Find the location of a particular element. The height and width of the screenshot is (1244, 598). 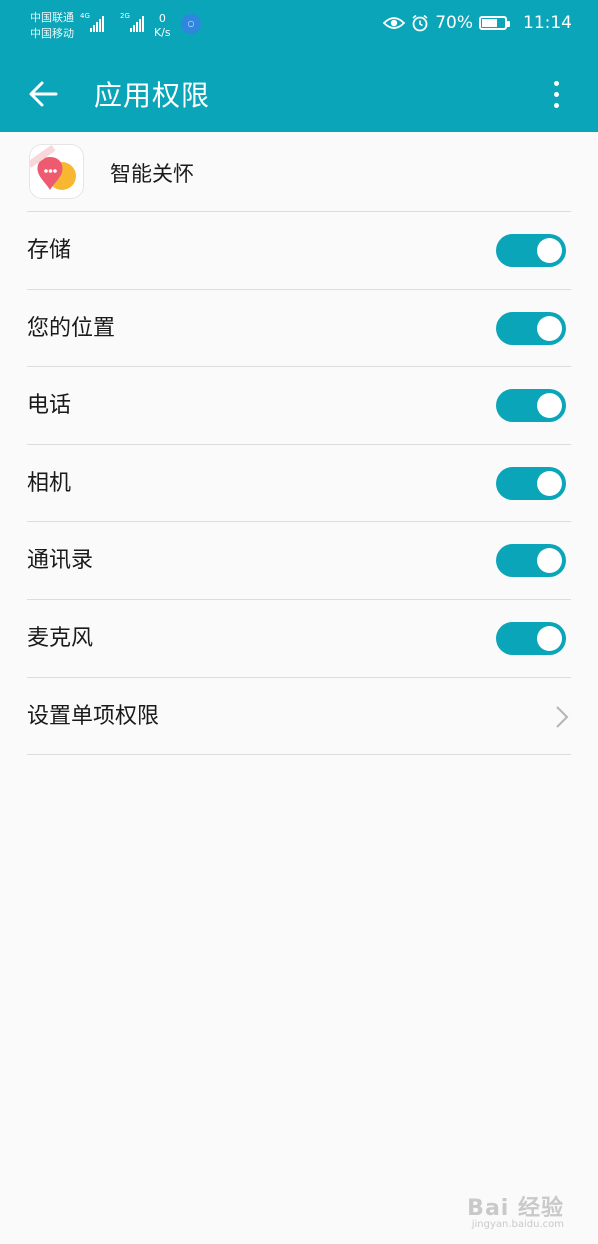

signal-indicators: 4G 2G is located at coordinates (113, 22).